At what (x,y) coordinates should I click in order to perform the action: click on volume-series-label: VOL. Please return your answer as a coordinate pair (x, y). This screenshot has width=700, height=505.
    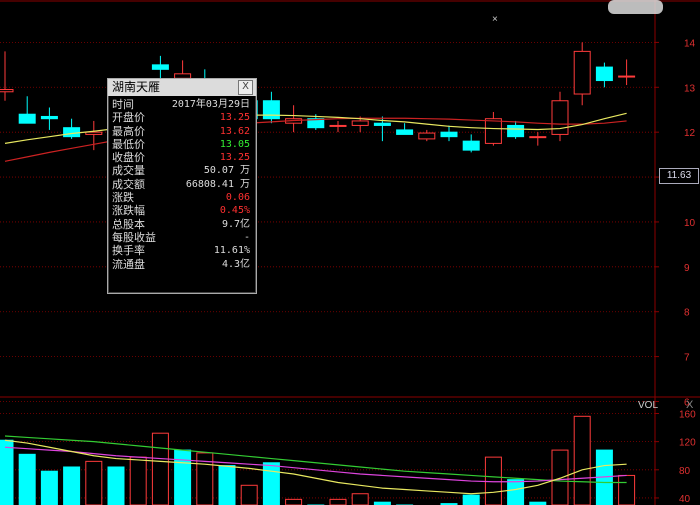
    Looking at the image, I should click on (648, 405).